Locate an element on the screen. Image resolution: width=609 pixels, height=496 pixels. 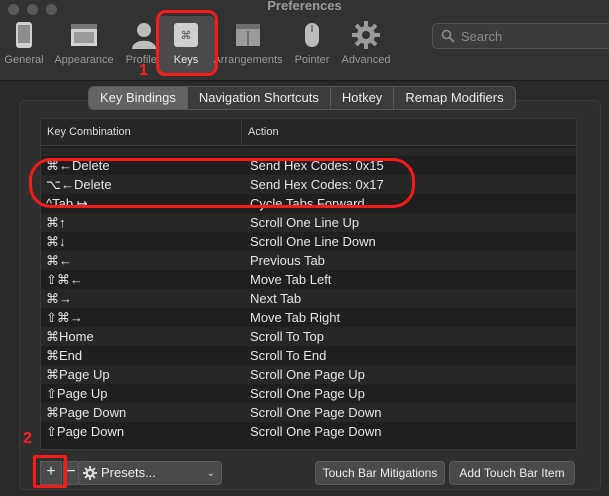
toolbar-appearance: Appearance is located at coordinates (84, 46).